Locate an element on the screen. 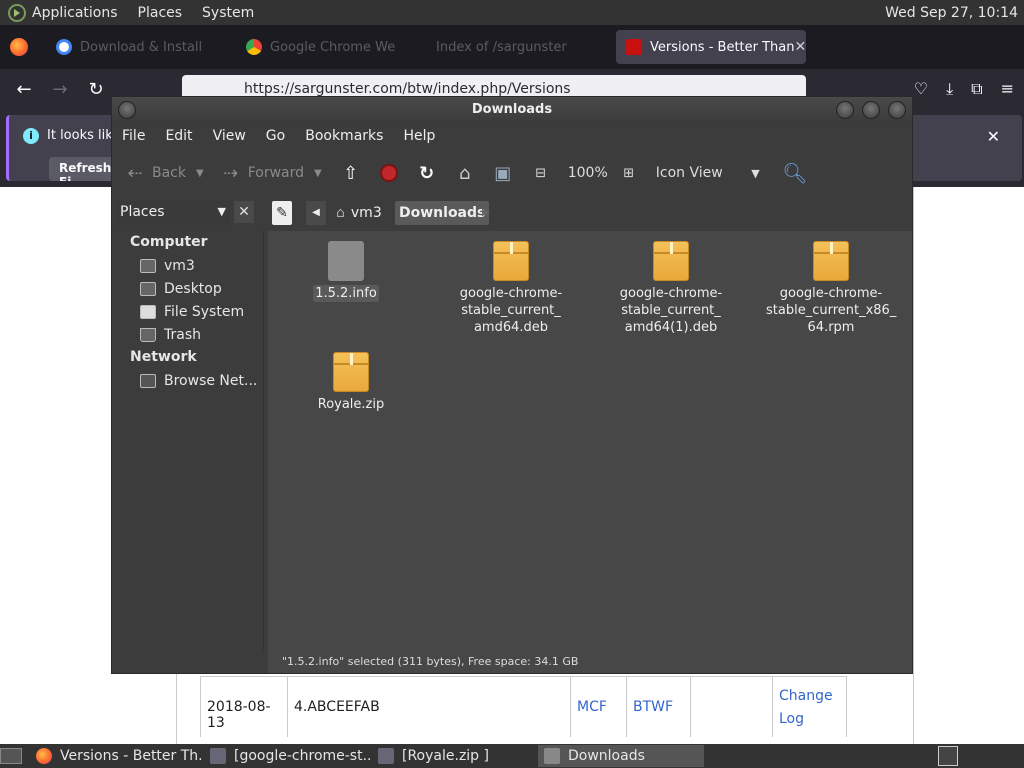  firefox-icon is located at coordinates (19, 47).